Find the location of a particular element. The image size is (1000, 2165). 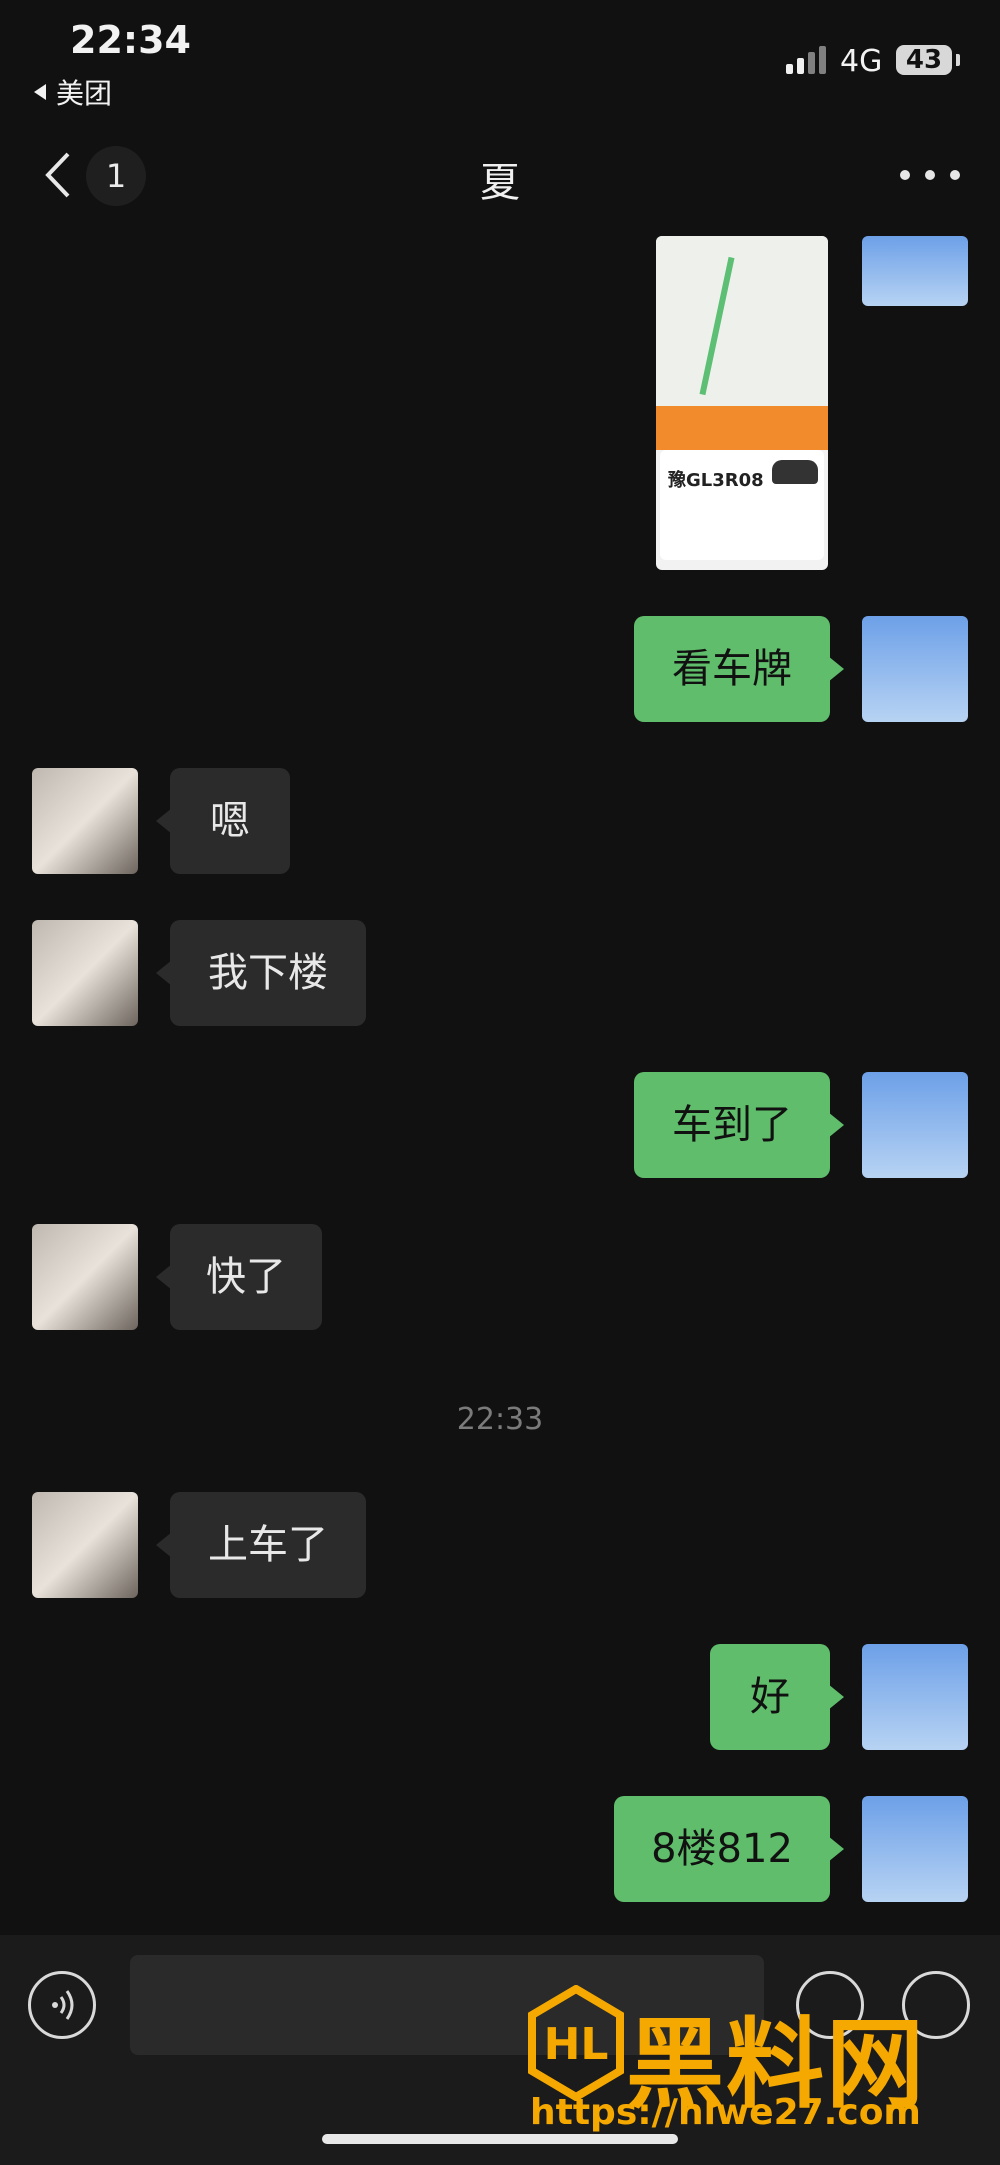

car-icon is located at coordinates (795, 472).